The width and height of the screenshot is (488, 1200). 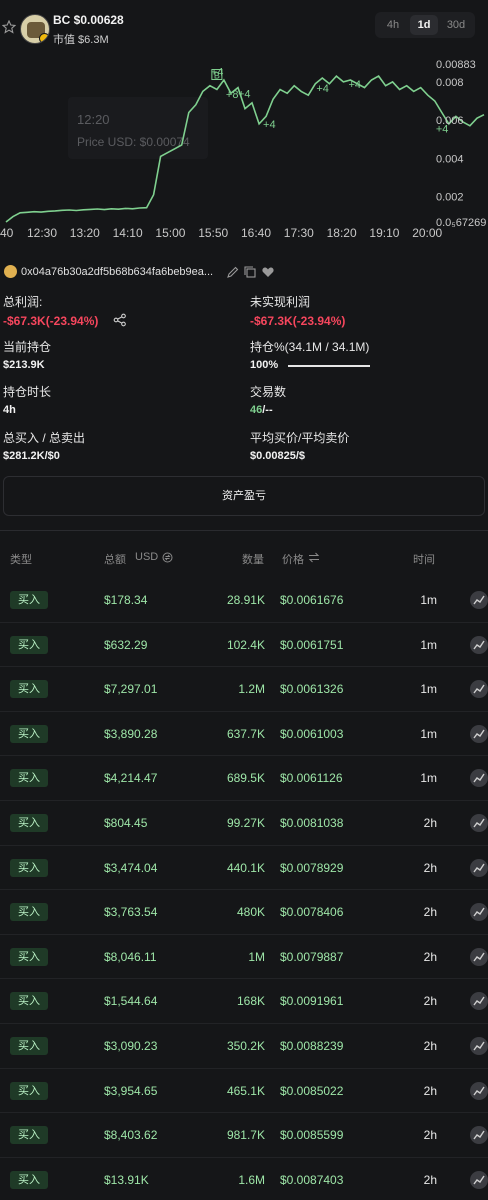 I want to click on table-row: 买入 $13.91K 1.6M $0.0087403 2h, so click(x=244, y=1179).